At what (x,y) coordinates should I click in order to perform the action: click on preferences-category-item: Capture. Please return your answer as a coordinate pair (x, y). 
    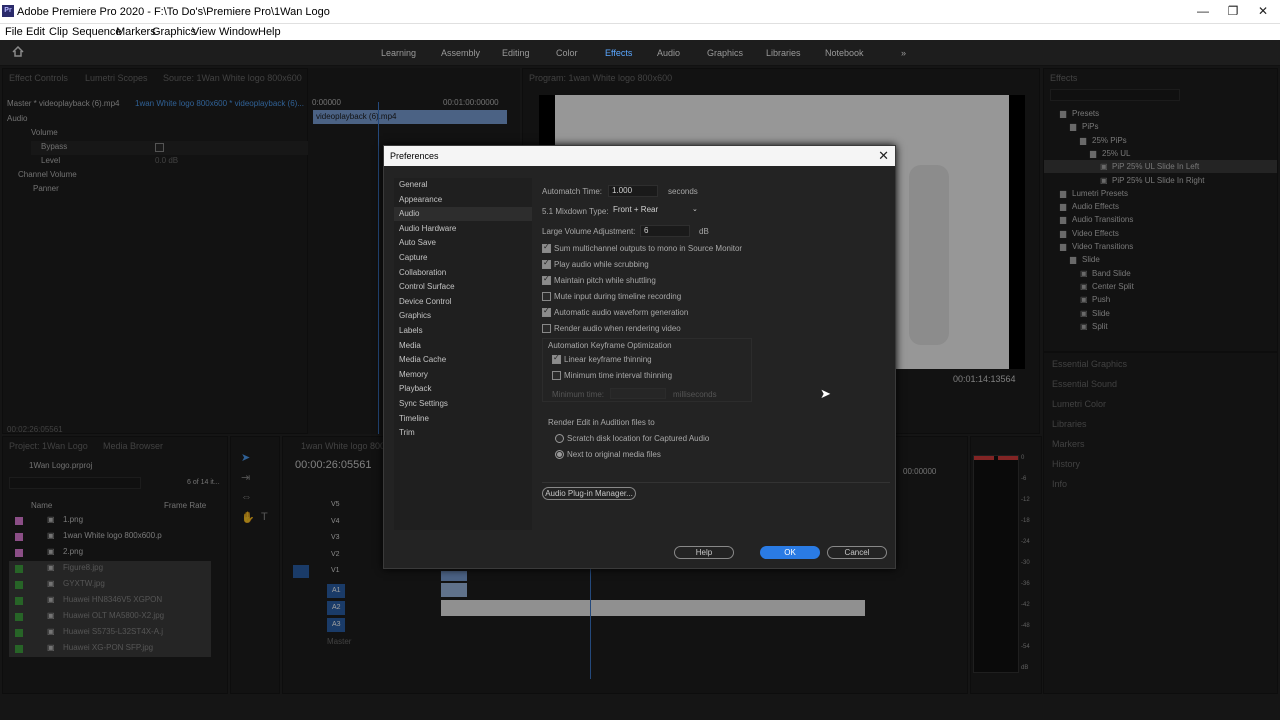
    Looking at the image, I should click on (464, 258).